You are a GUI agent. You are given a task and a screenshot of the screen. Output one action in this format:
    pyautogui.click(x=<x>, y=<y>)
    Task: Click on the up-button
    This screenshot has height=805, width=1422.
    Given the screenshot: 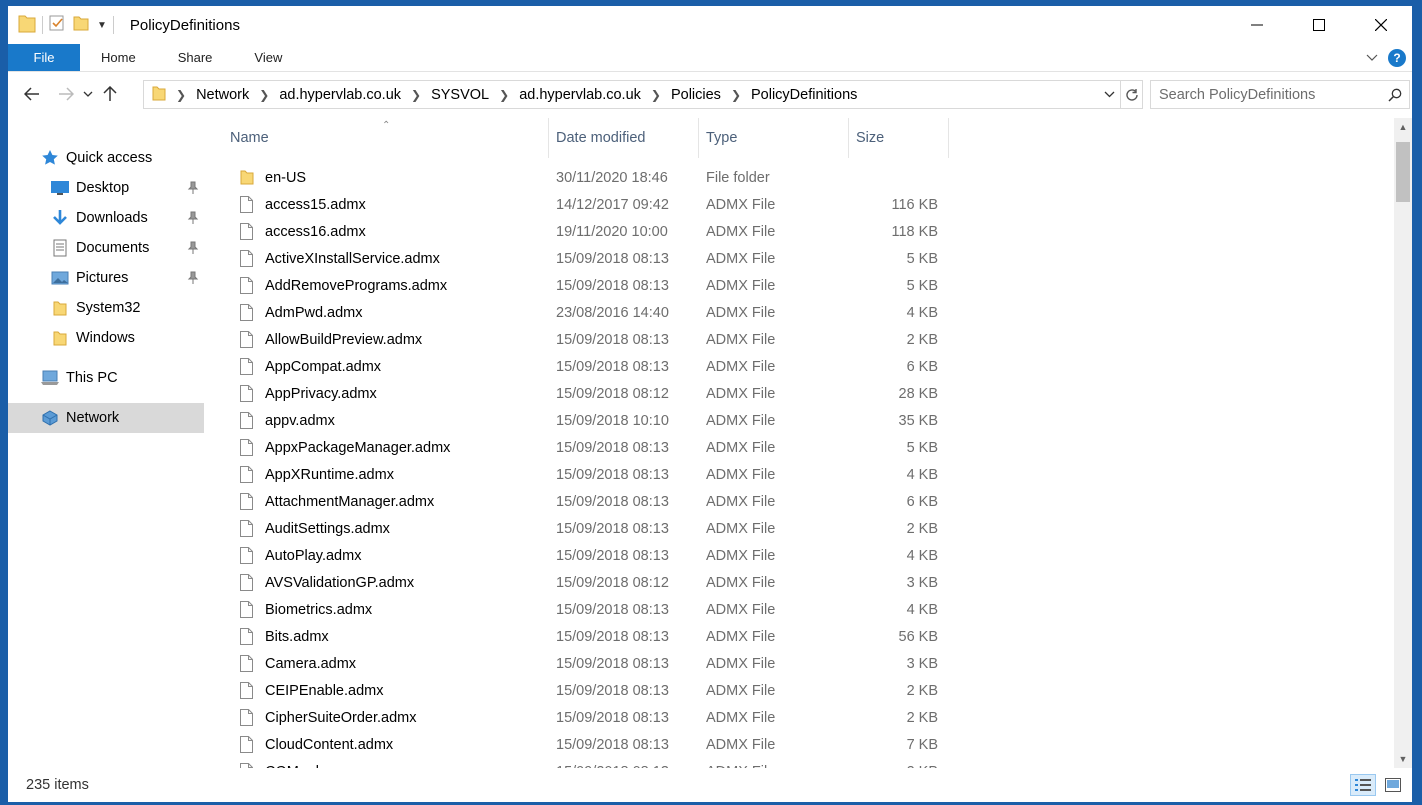 What is the action you would take?
    pyautogui.click(x=110, y=94)
    